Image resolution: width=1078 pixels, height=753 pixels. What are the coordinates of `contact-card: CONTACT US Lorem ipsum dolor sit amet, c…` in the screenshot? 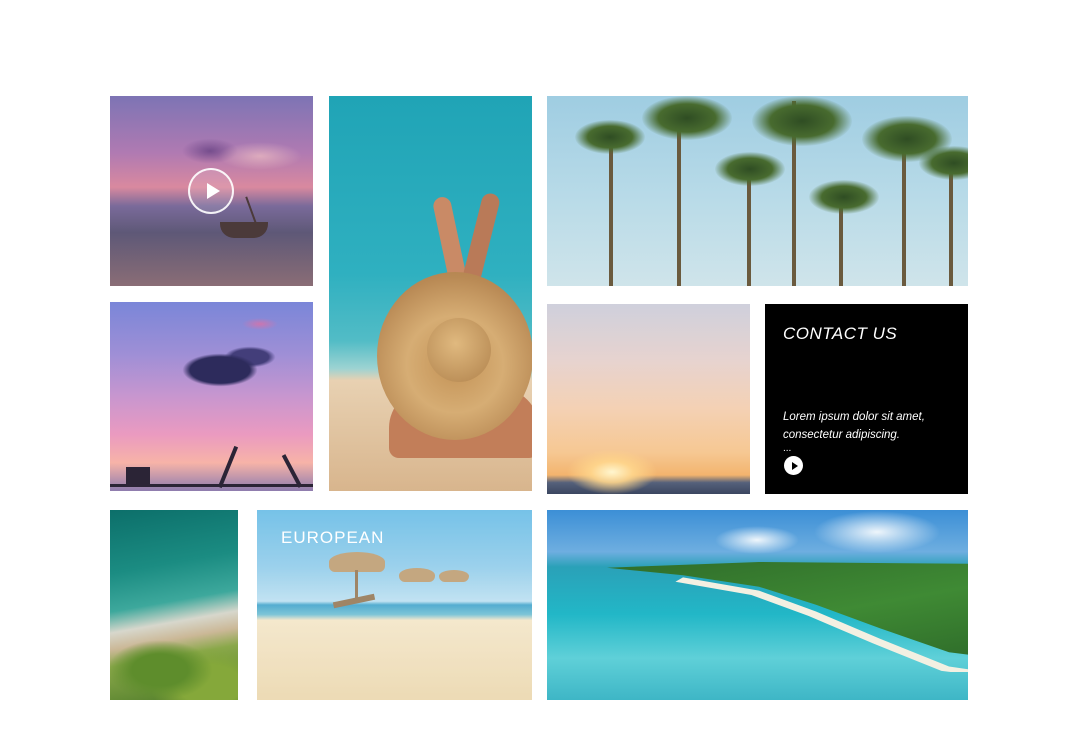 It's located at (866, 399).